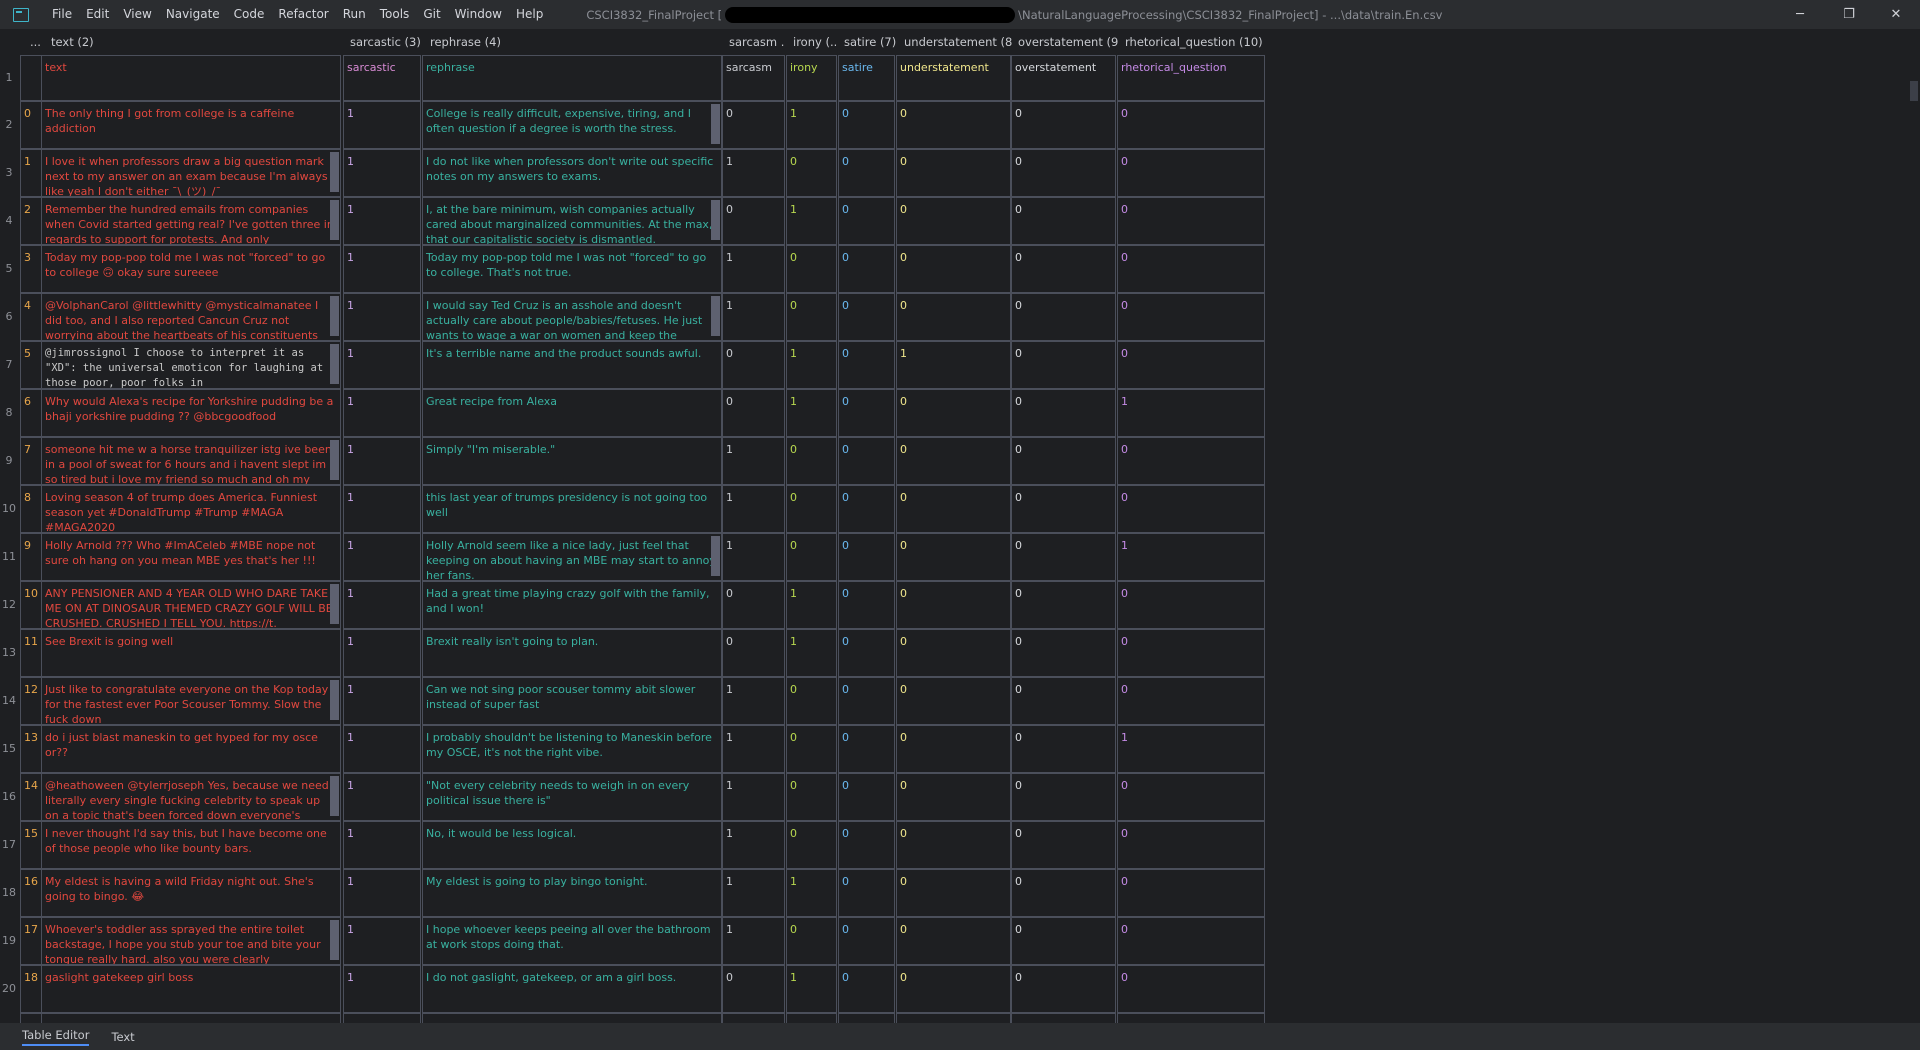  Describe the element at coordinates (1191, 78) in the screenshot. I see `header-cell-rhetorical-question: rhetorical_question` at that location.